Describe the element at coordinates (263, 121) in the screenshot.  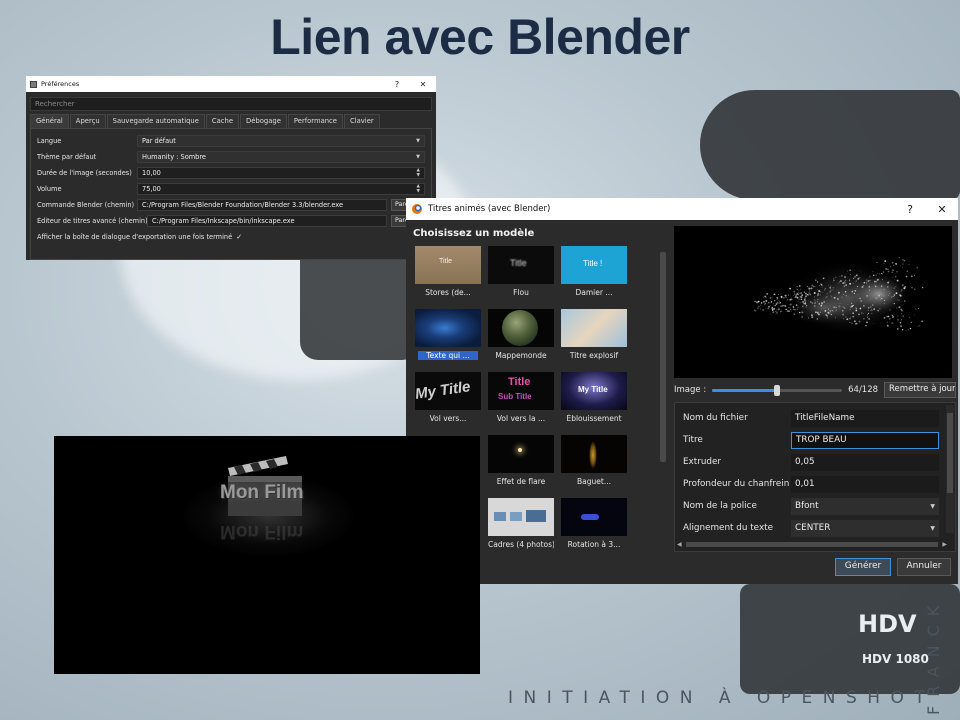
I see `tab-debogage: Débogage` at that location.